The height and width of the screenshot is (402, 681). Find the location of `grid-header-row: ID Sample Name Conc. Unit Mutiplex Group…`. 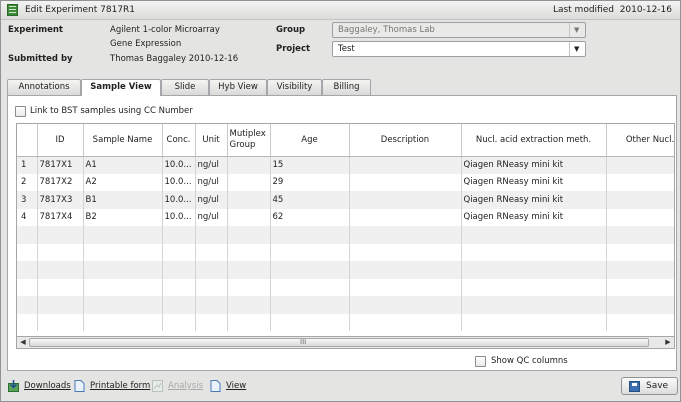

grid-header-row: ID Sample Name Conc. Unit Mutiplex Group… is located at coordinates (345, 140).